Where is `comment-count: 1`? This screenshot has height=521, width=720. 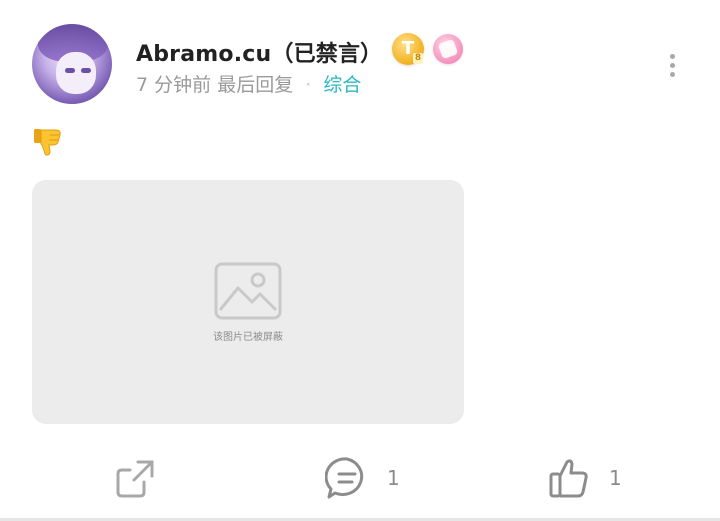 comment-count: 1 is located at coordinates (393, 478).